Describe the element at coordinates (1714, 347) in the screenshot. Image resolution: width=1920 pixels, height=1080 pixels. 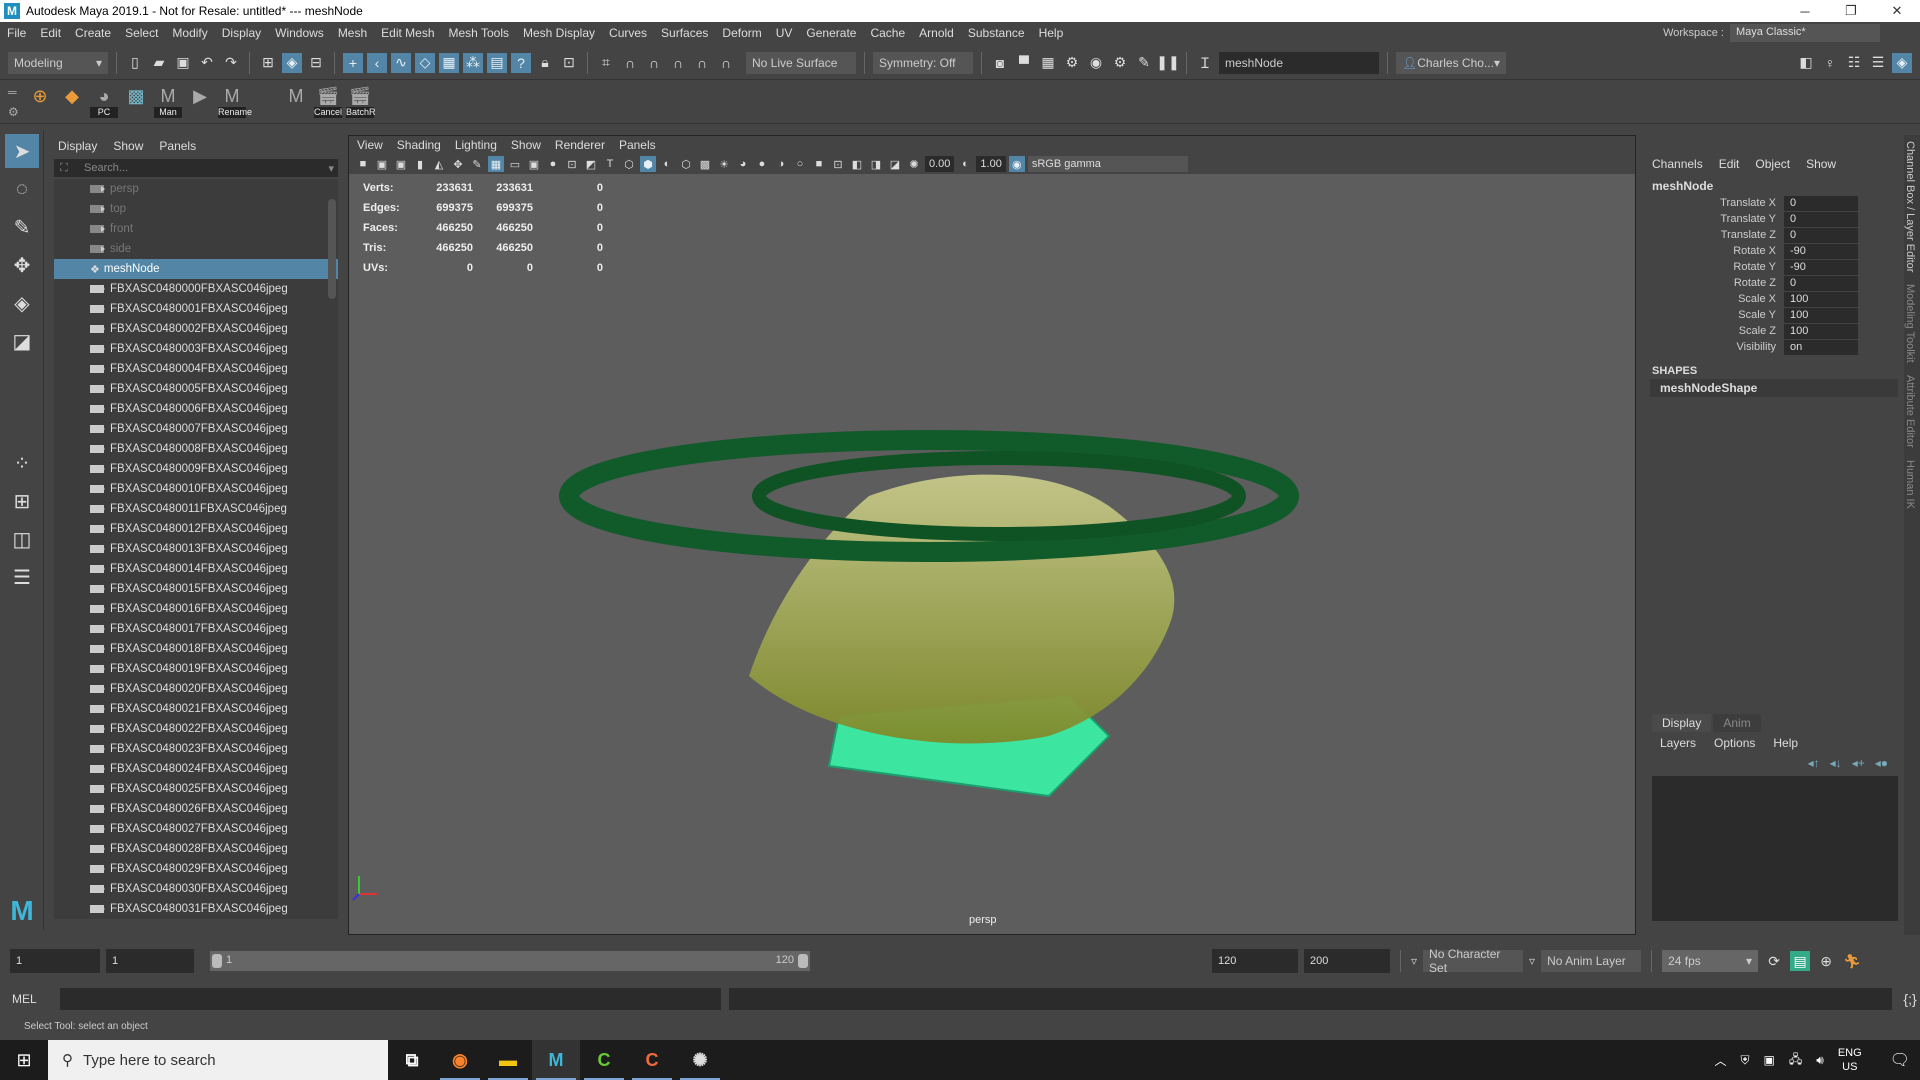
I see `channel-name: Visibility` at that location.